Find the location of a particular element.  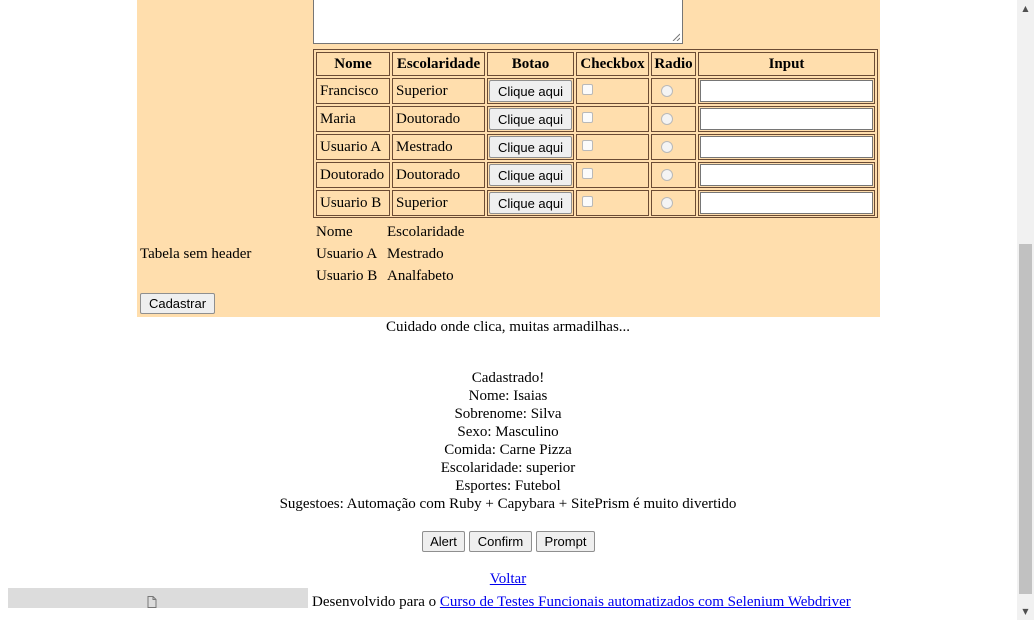

cell-nome: Usuario A is located at coordinates (353, 147).